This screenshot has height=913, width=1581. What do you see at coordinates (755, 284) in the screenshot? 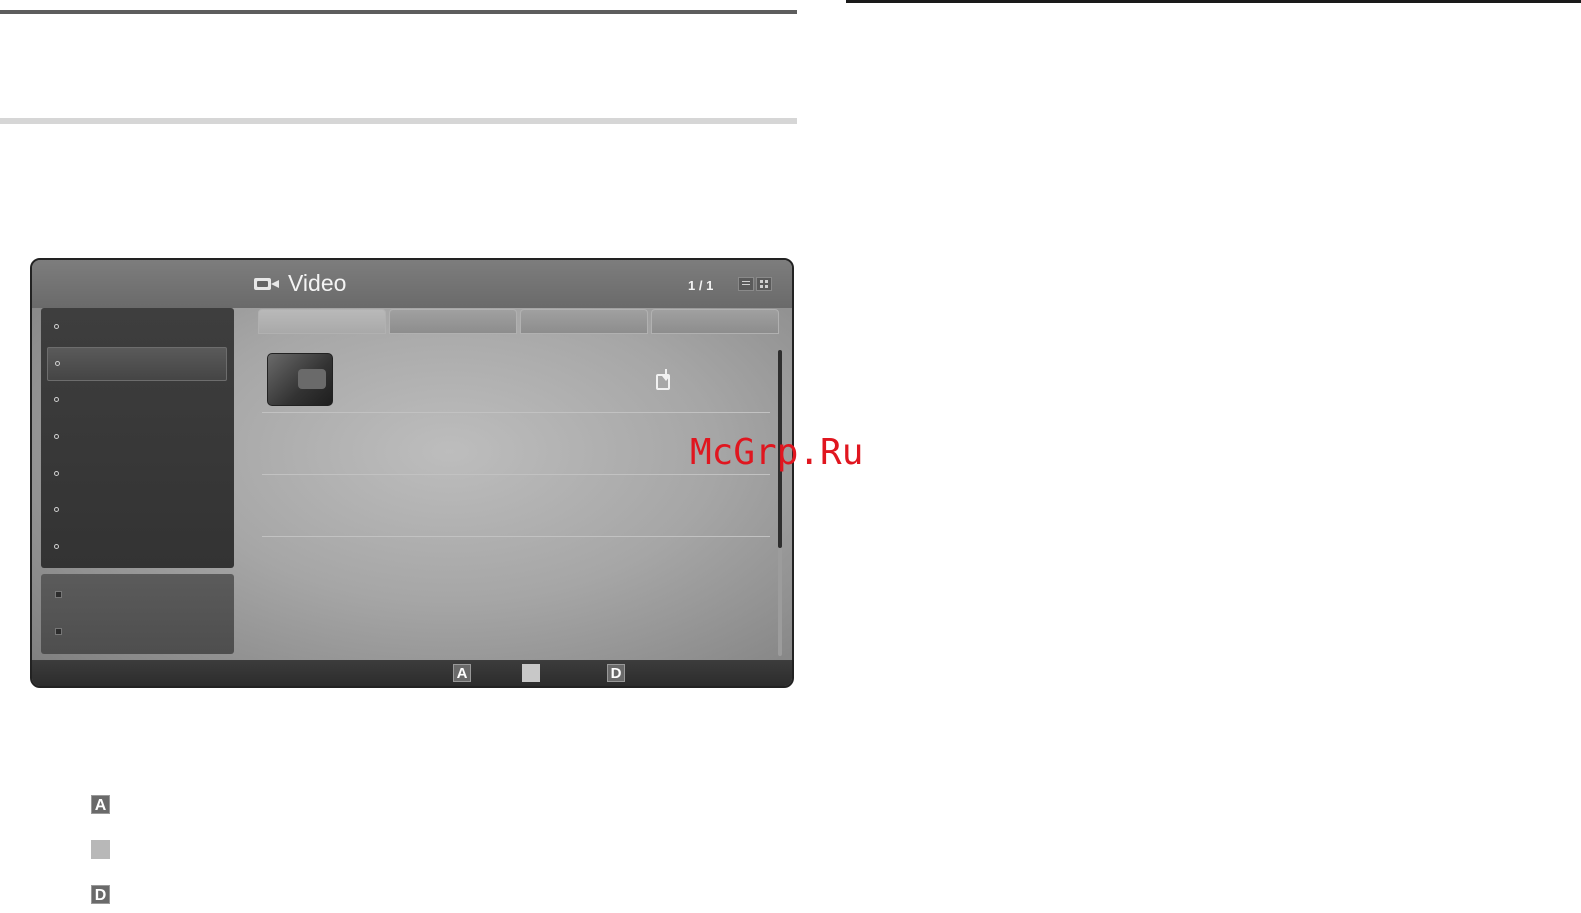
I see `view-mode-buttons` at bounding box center [755, 284].